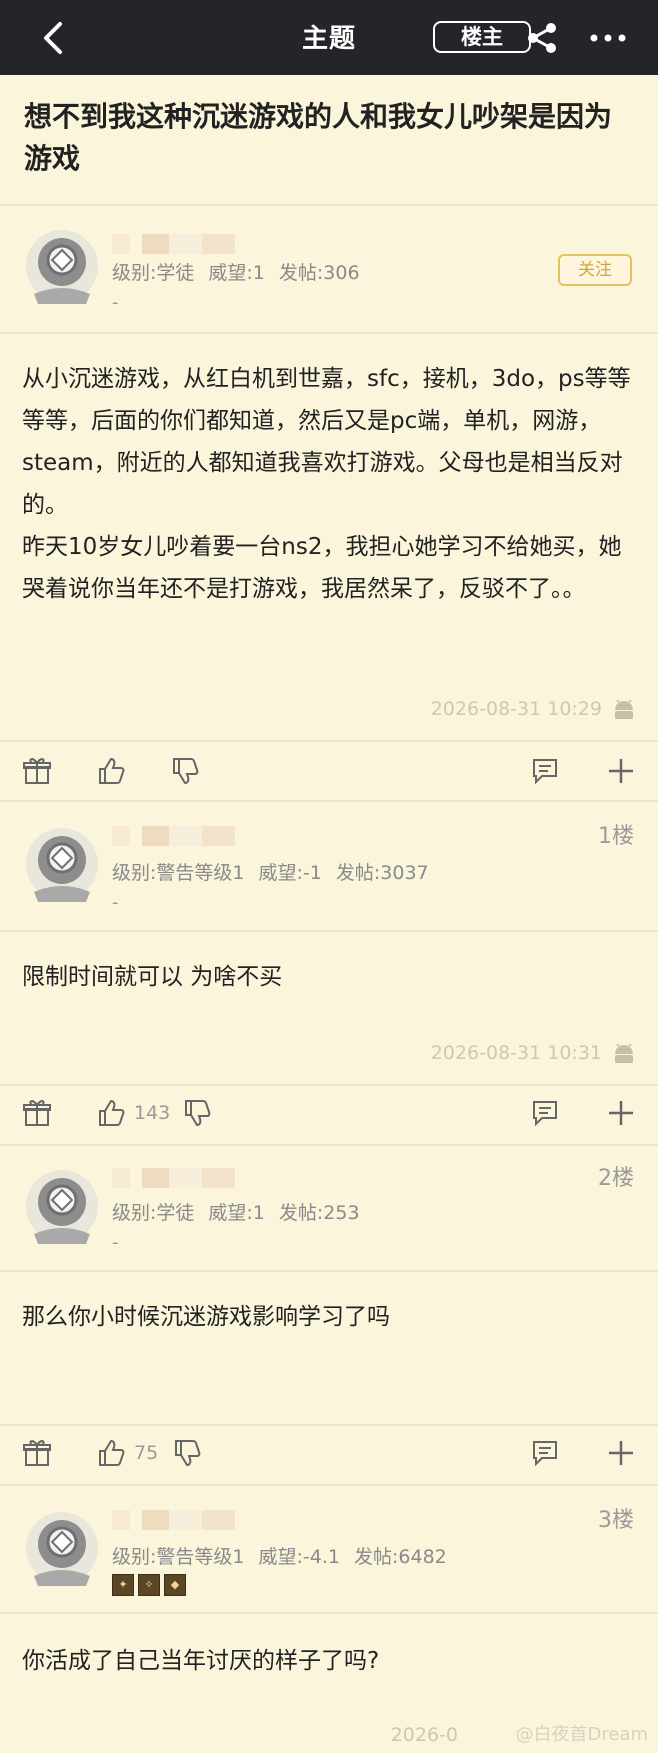 This screenshot has width=658, height=1753. I want to click on user-post-count: 发帖:306, so click(319, 273).